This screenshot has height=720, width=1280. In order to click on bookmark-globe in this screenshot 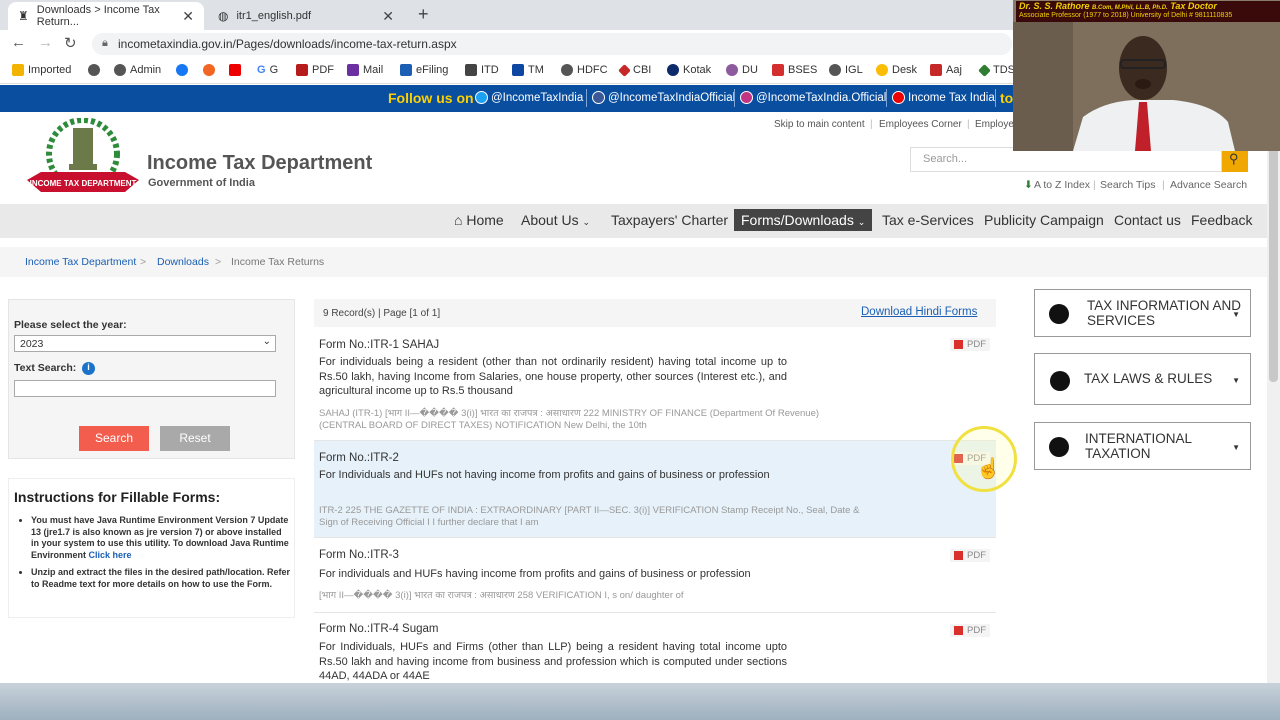, I will do `click(94, 70)`.